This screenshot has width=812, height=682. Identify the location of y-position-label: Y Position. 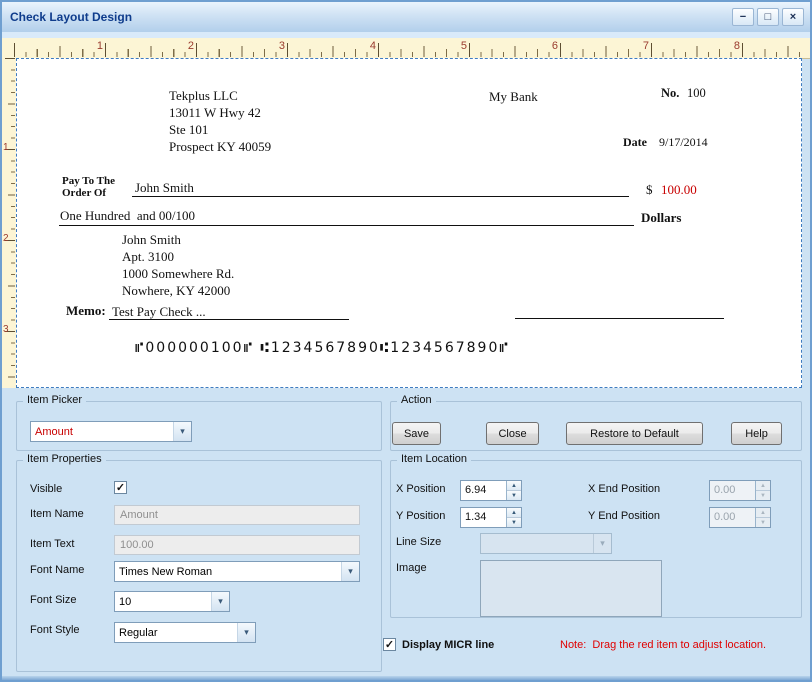
(421, 516).